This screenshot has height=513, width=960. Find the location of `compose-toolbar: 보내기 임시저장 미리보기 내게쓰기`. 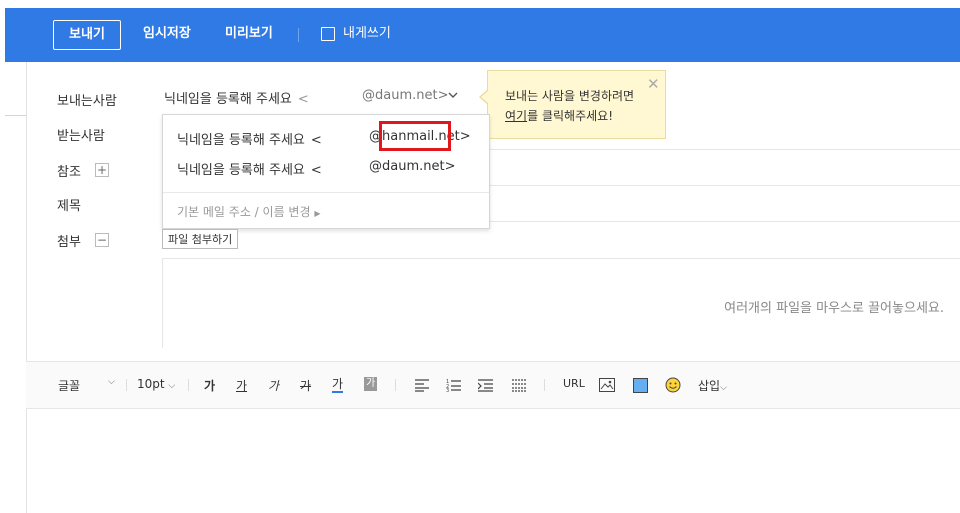

compose-toolbar: 보내기 임시저장 미리보기 내게쓰기 is located at coordinates (482, 35).